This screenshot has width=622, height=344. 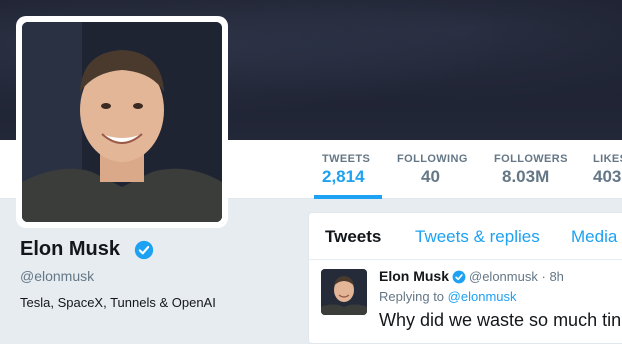 I want to click on stat-label: LIKES, so click(x=607, y=159).